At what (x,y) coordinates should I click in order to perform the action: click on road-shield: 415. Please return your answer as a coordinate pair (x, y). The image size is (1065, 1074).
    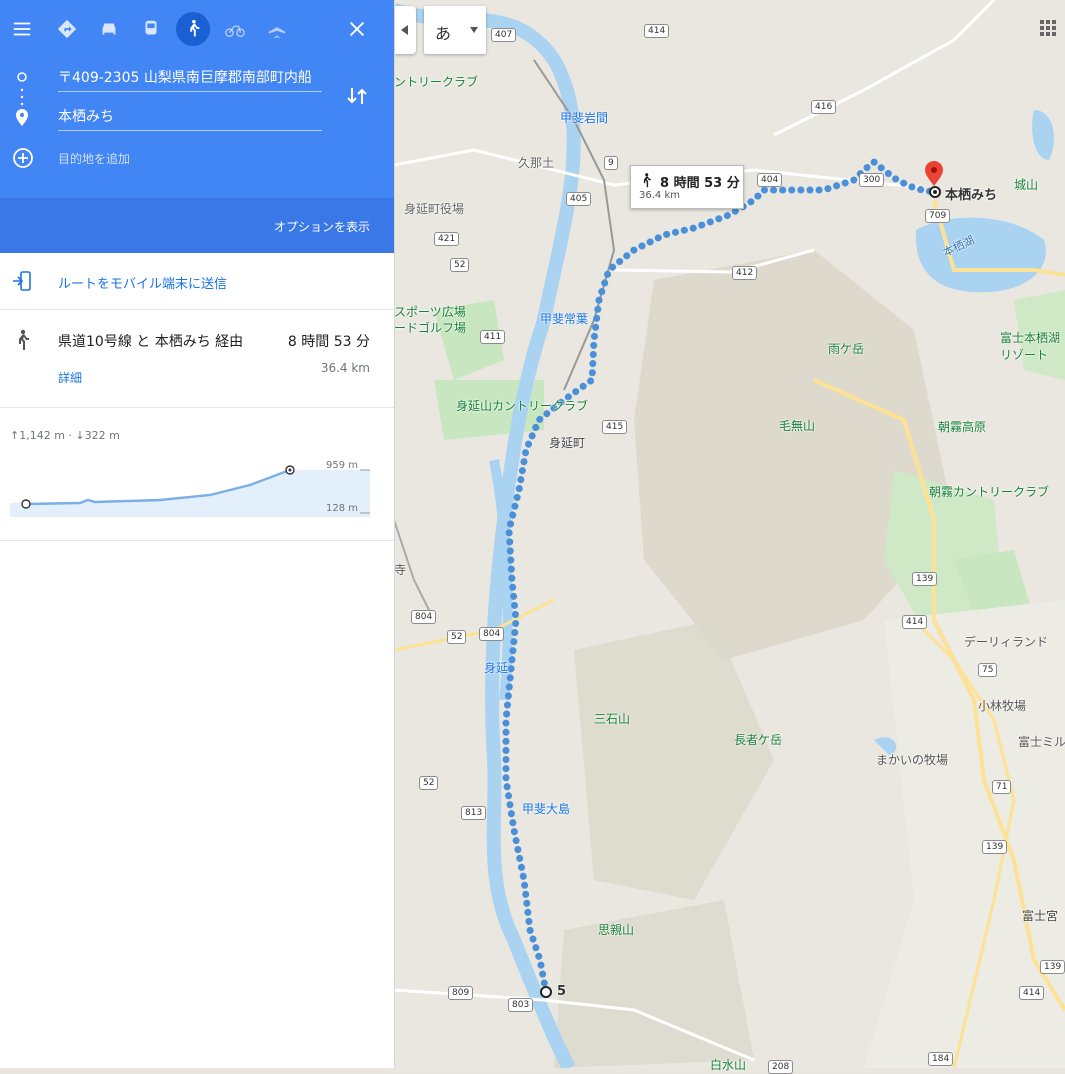
    Looking at the image, I should click on (615, 427).